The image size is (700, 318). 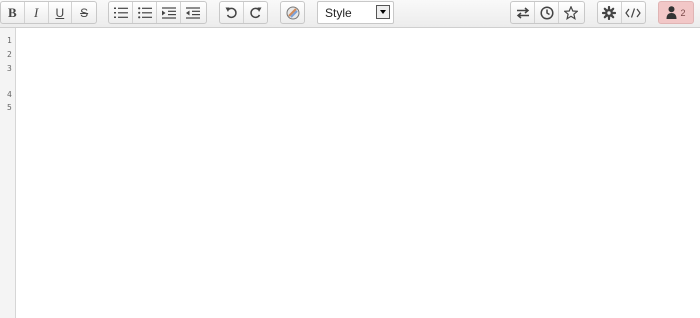 I want to click on chevron-down-icon, so click(x=383, y=12).